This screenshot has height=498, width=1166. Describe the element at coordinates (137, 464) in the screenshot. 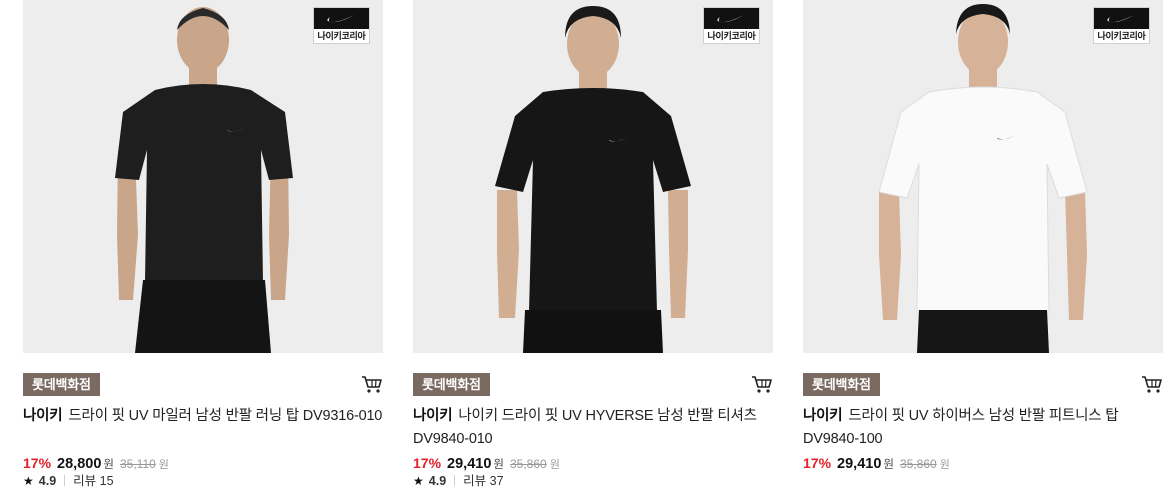

I see `original-price: 35,110` at that location.